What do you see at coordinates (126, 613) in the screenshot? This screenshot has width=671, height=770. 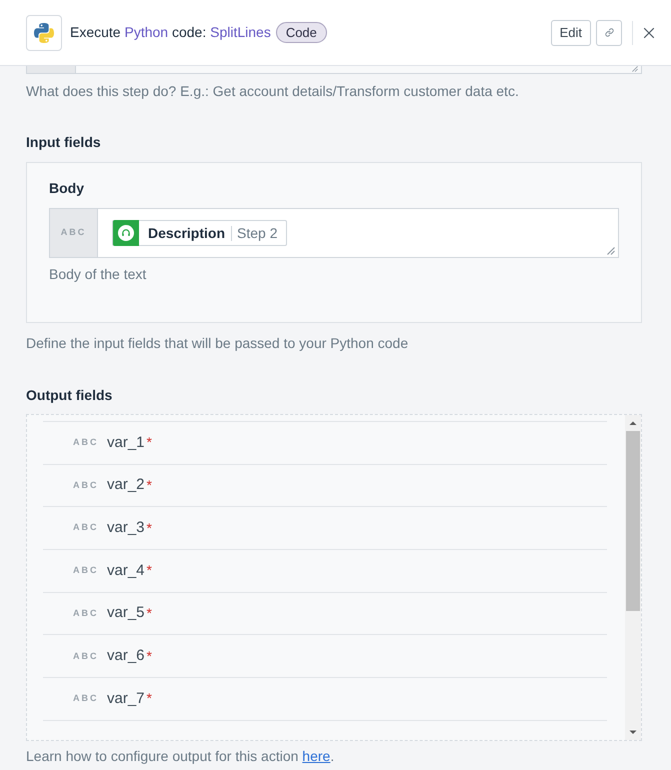 I see `field-name: var_5` at bounding box center [126, 613].